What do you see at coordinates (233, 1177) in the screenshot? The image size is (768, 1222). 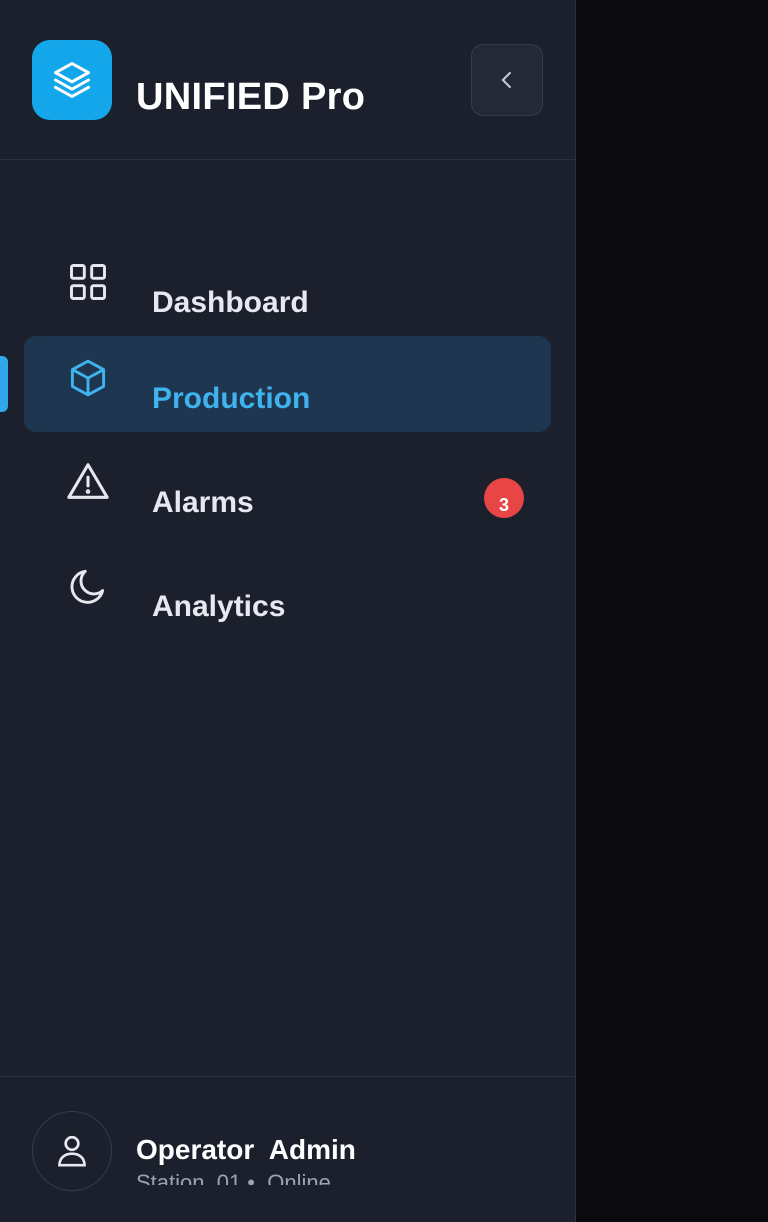 I see `user-status: Station 01 • Online` at bounding box center [233, 1177].